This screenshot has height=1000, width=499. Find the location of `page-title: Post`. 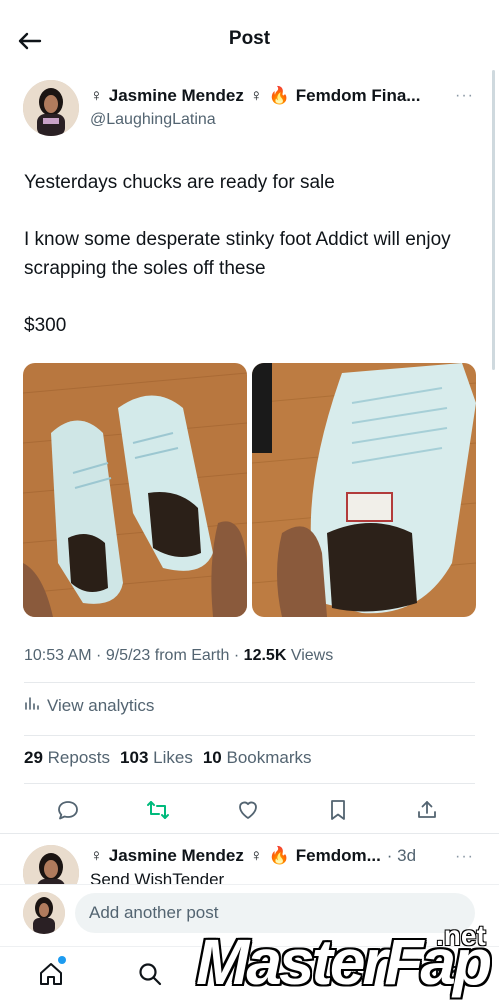

page-title: Post is located at coordinates (249, 38).